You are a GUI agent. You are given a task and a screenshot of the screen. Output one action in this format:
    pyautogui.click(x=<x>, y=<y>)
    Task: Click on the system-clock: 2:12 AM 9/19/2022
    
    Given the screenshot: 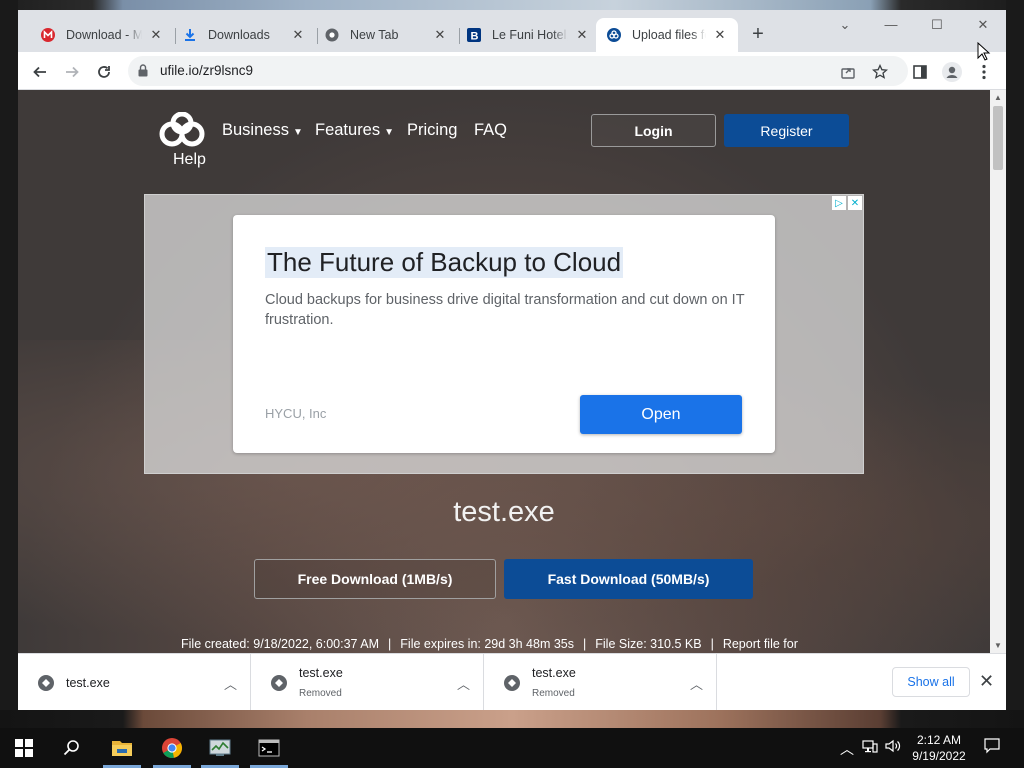 What is the action you would take?
    pyautogui.click(x=939, y=748)
    